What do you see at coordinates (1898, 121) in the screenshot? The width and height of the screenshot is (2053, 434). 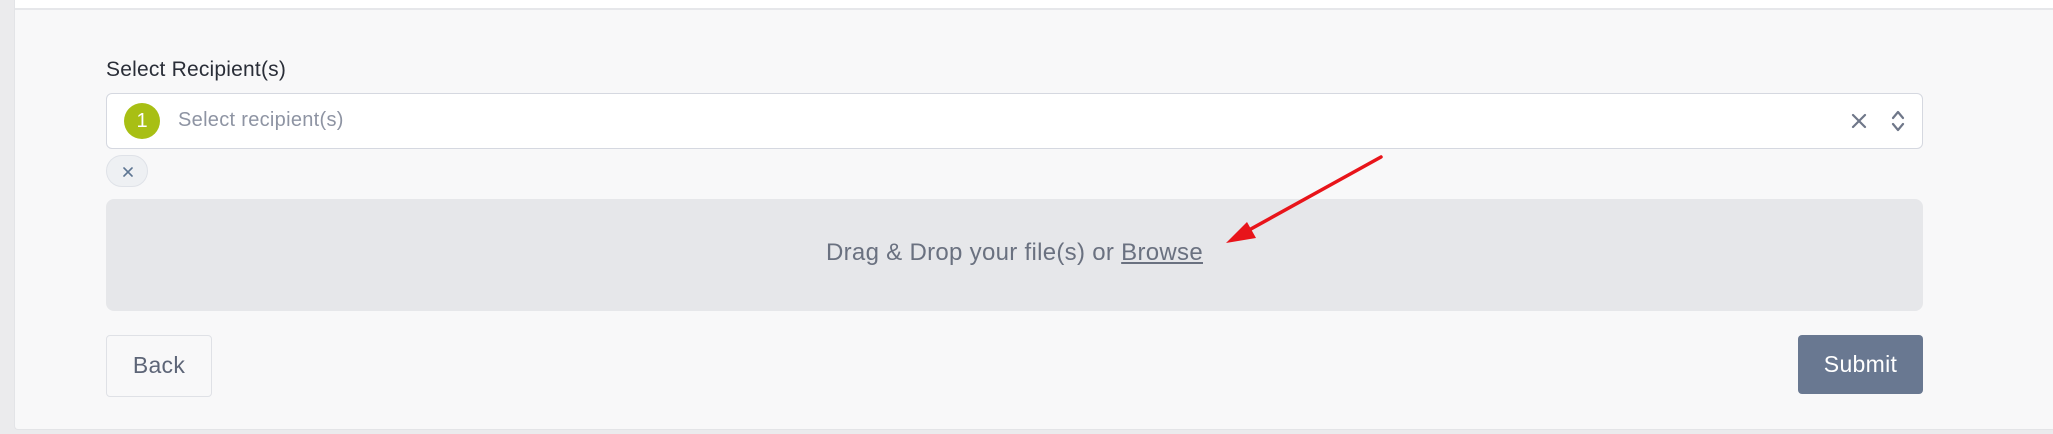 I see `chevron-updown-icon` at bounding box center [1898, 121].